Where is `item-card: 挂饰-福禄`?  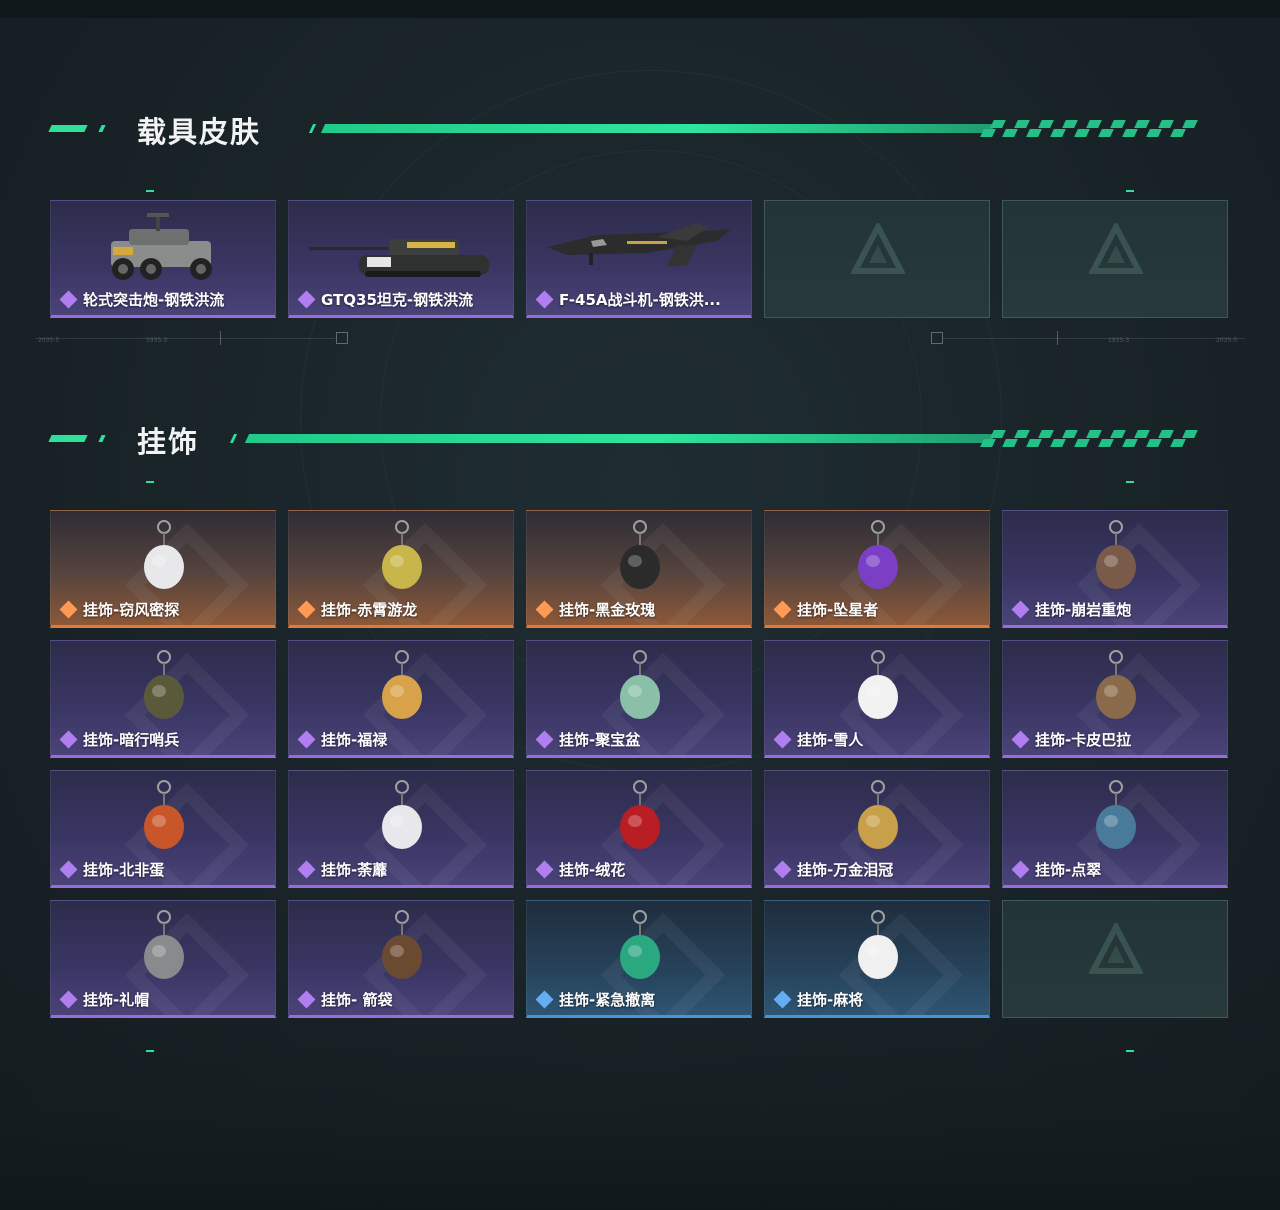 item-card: 挂饰-福禄 is located at coordinates (401, 699).